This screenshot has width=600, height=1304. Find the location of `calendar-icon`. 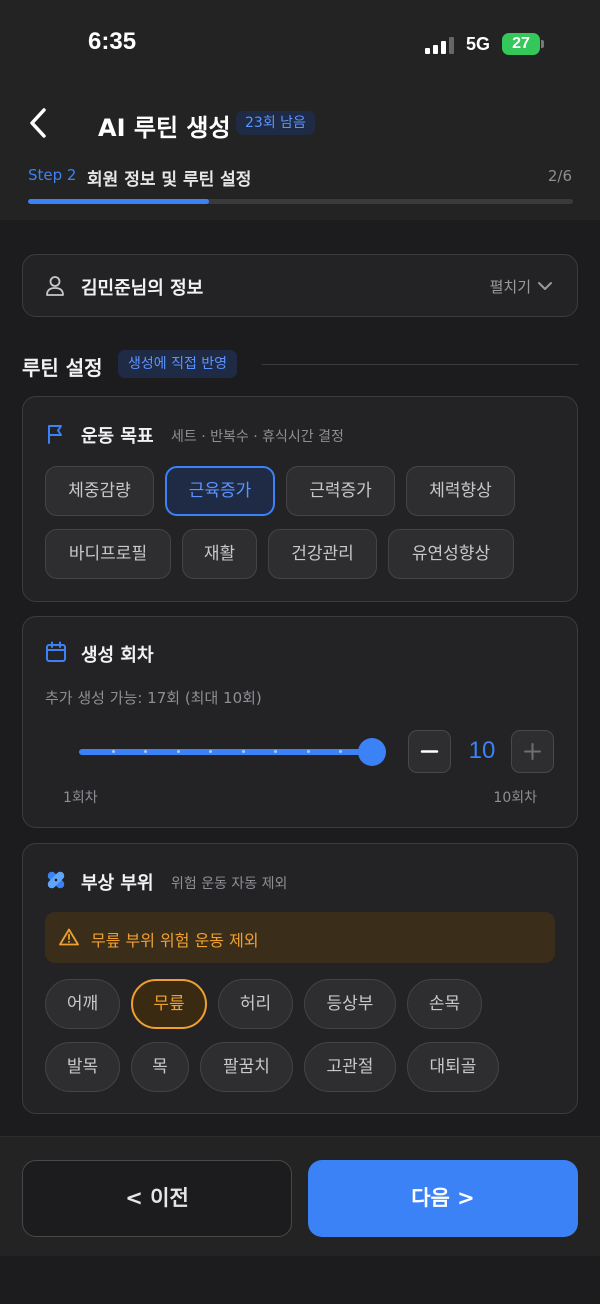

calendar-icon is located at coordinates (56, 651).